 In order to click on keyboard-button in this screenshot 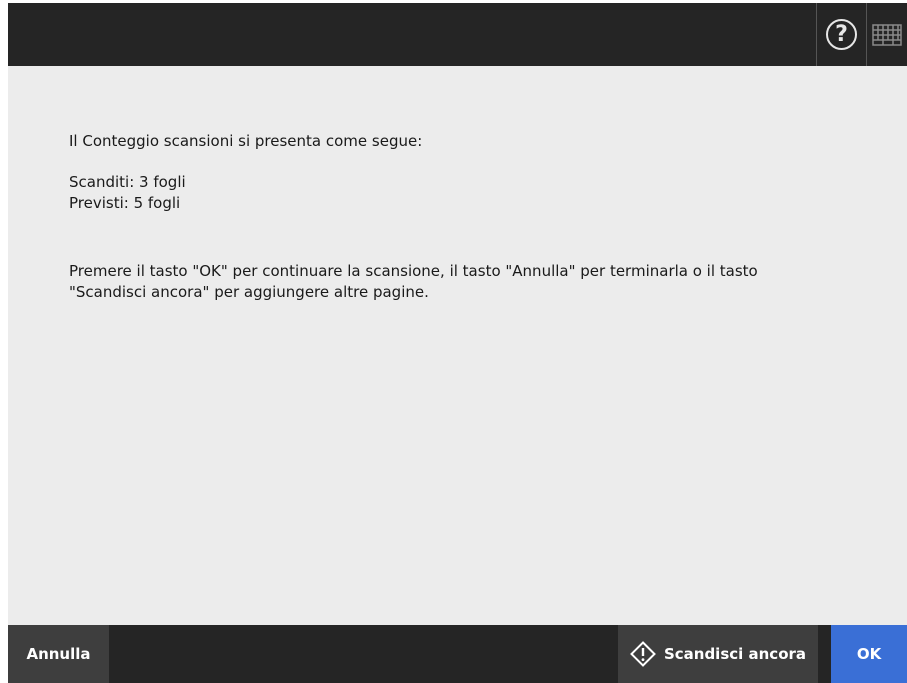, I will do `click(886, 34)`.